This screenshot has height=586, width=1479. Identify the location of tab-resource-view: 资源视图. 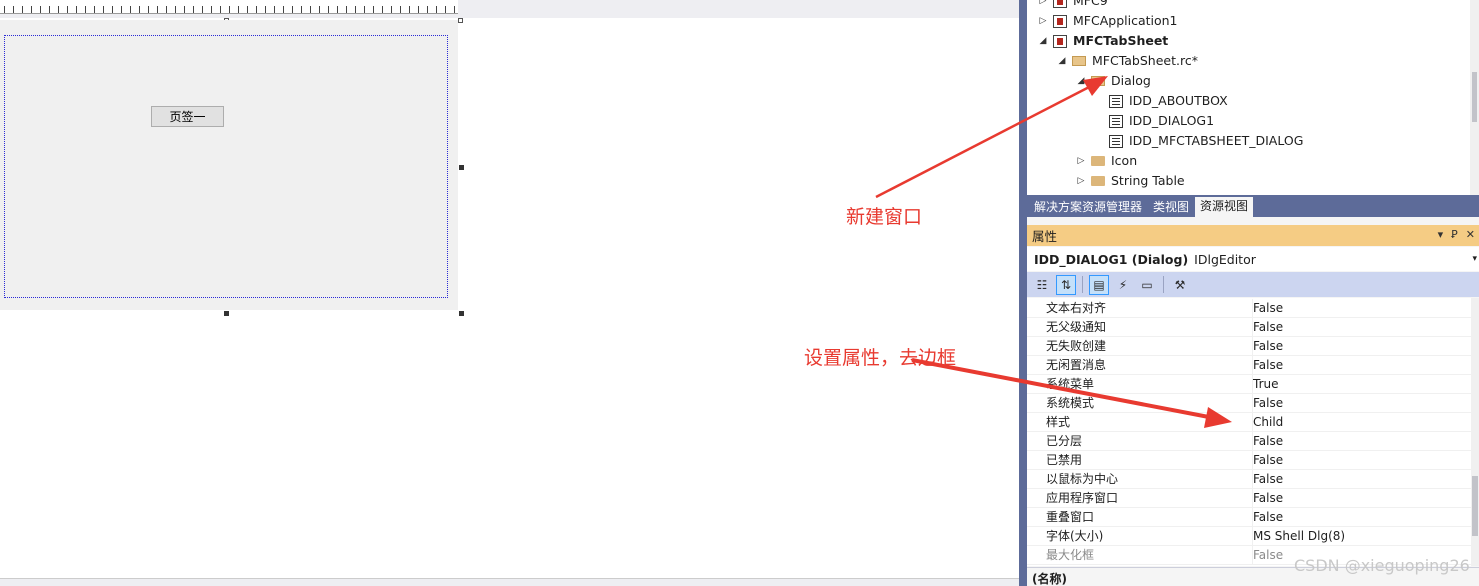
(1224, 207).